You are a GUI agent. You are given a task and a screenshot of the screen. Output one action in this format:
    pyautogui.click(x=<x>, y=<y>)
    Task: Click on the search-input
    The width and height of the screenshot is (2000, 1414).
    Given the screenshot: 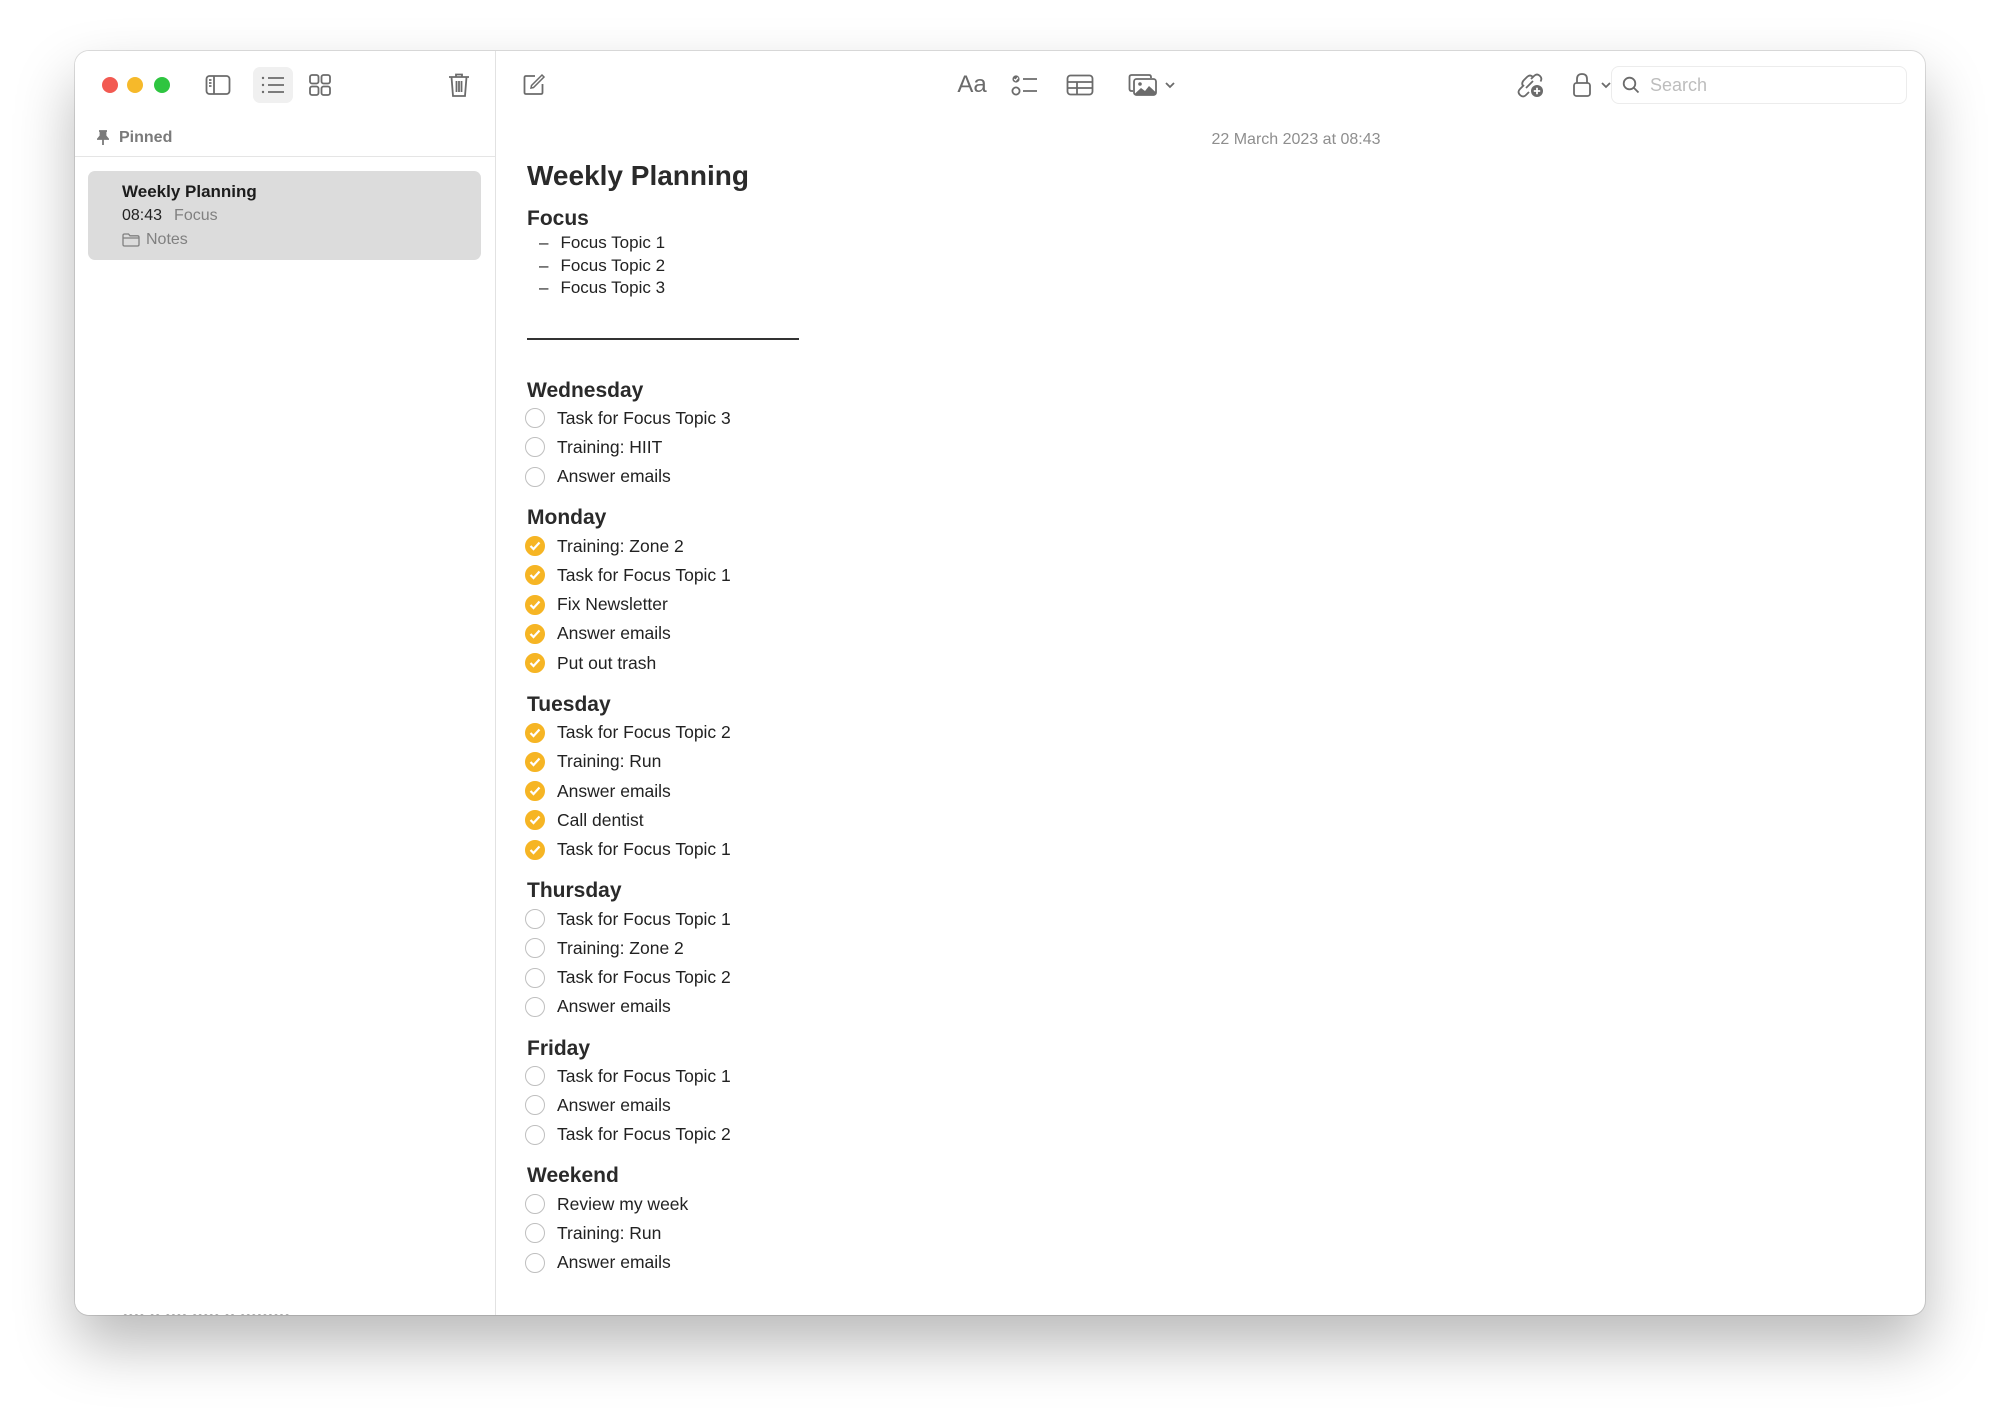 What is the action you would take?
    pyautogui.click(x=1770, y=85)
    